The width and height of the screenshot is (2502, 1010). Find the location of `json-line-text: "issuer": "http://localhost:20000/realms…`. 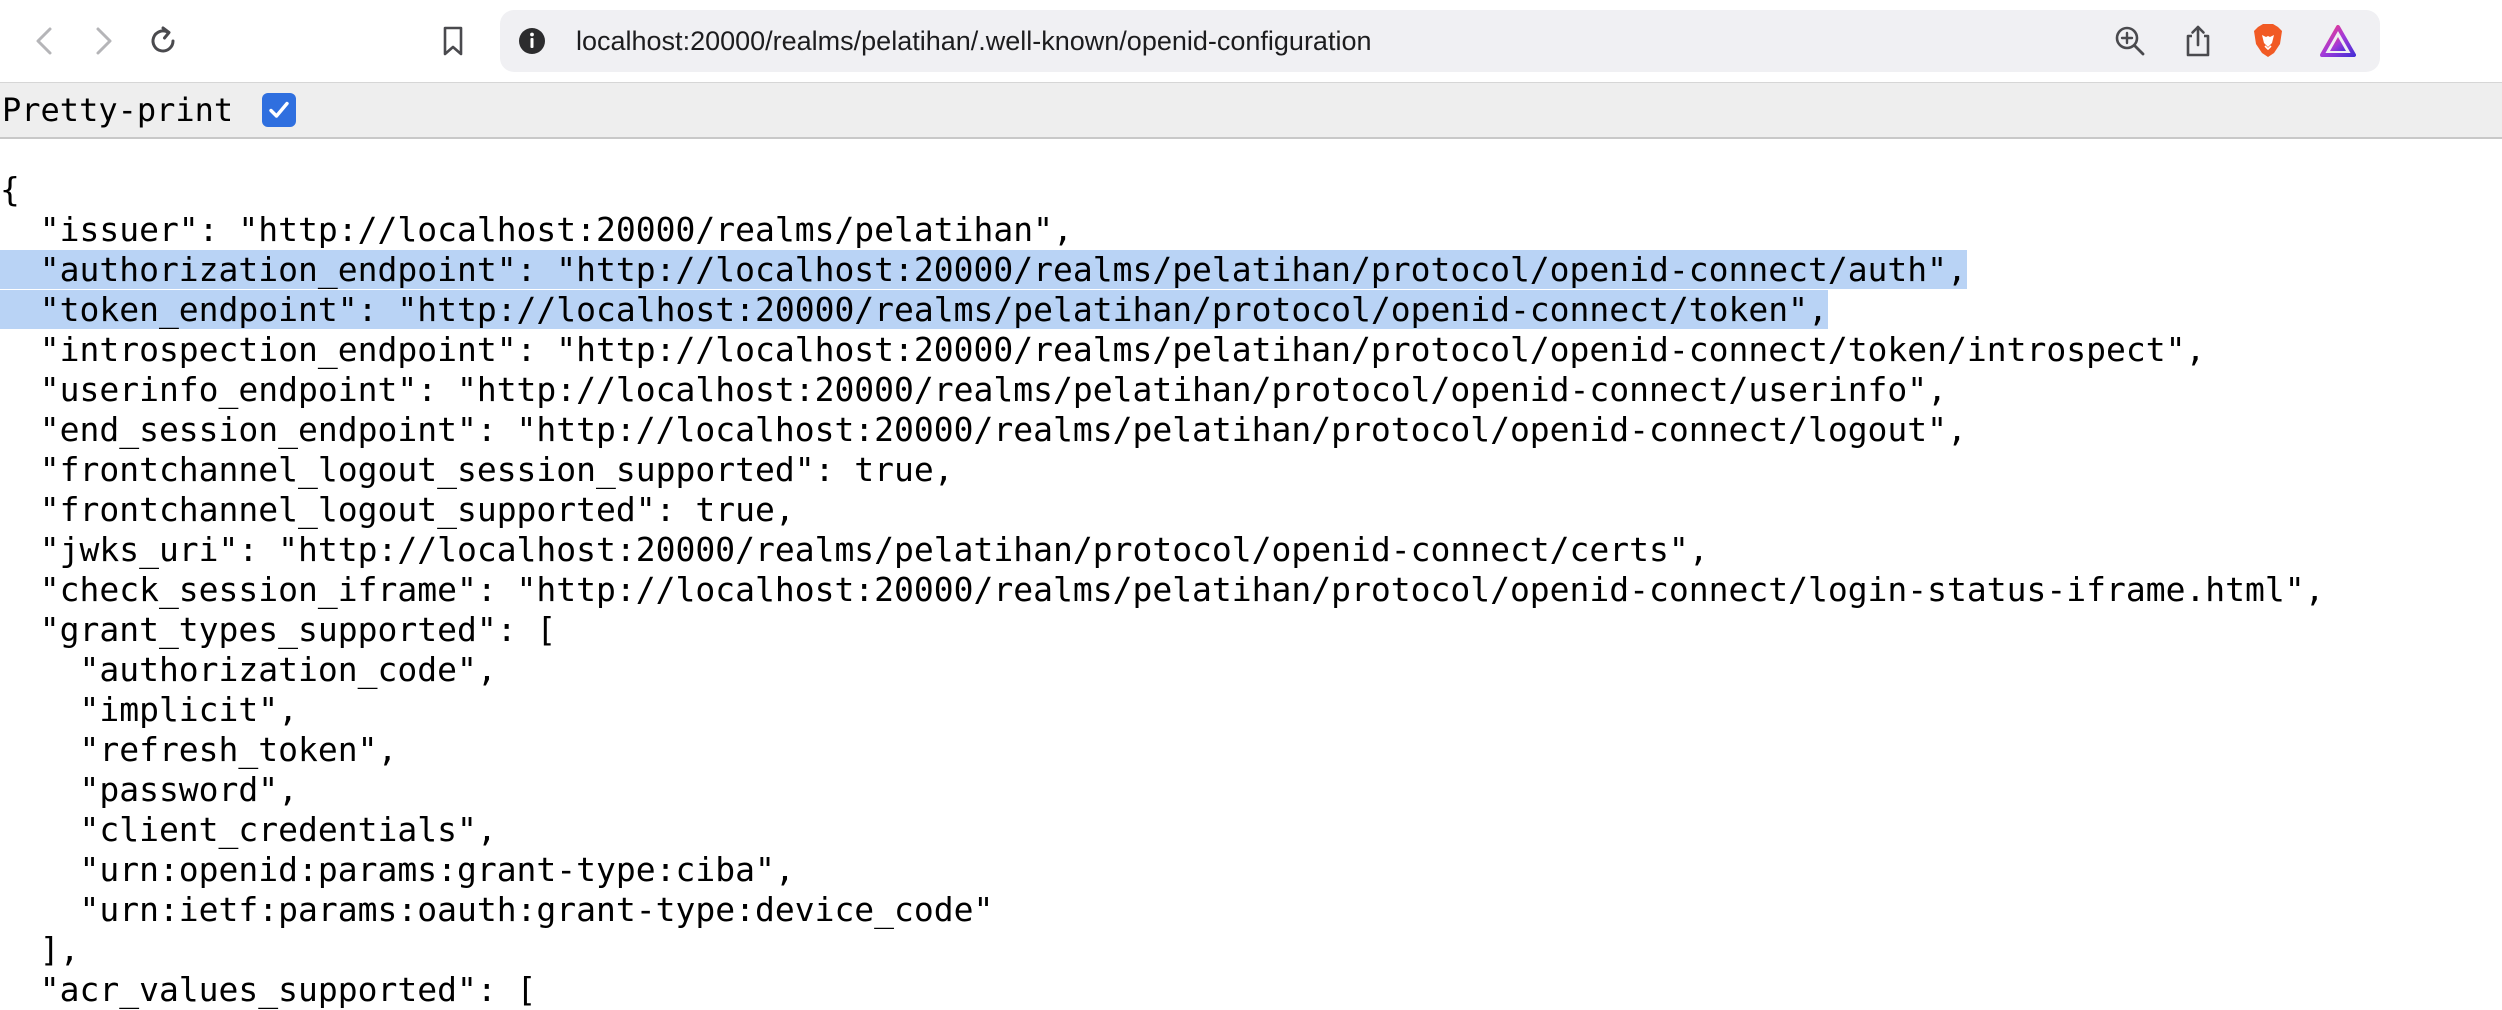

json-line-text: "issuer": "http://localhost:20000/realms… is located at coordinates (536, 229).